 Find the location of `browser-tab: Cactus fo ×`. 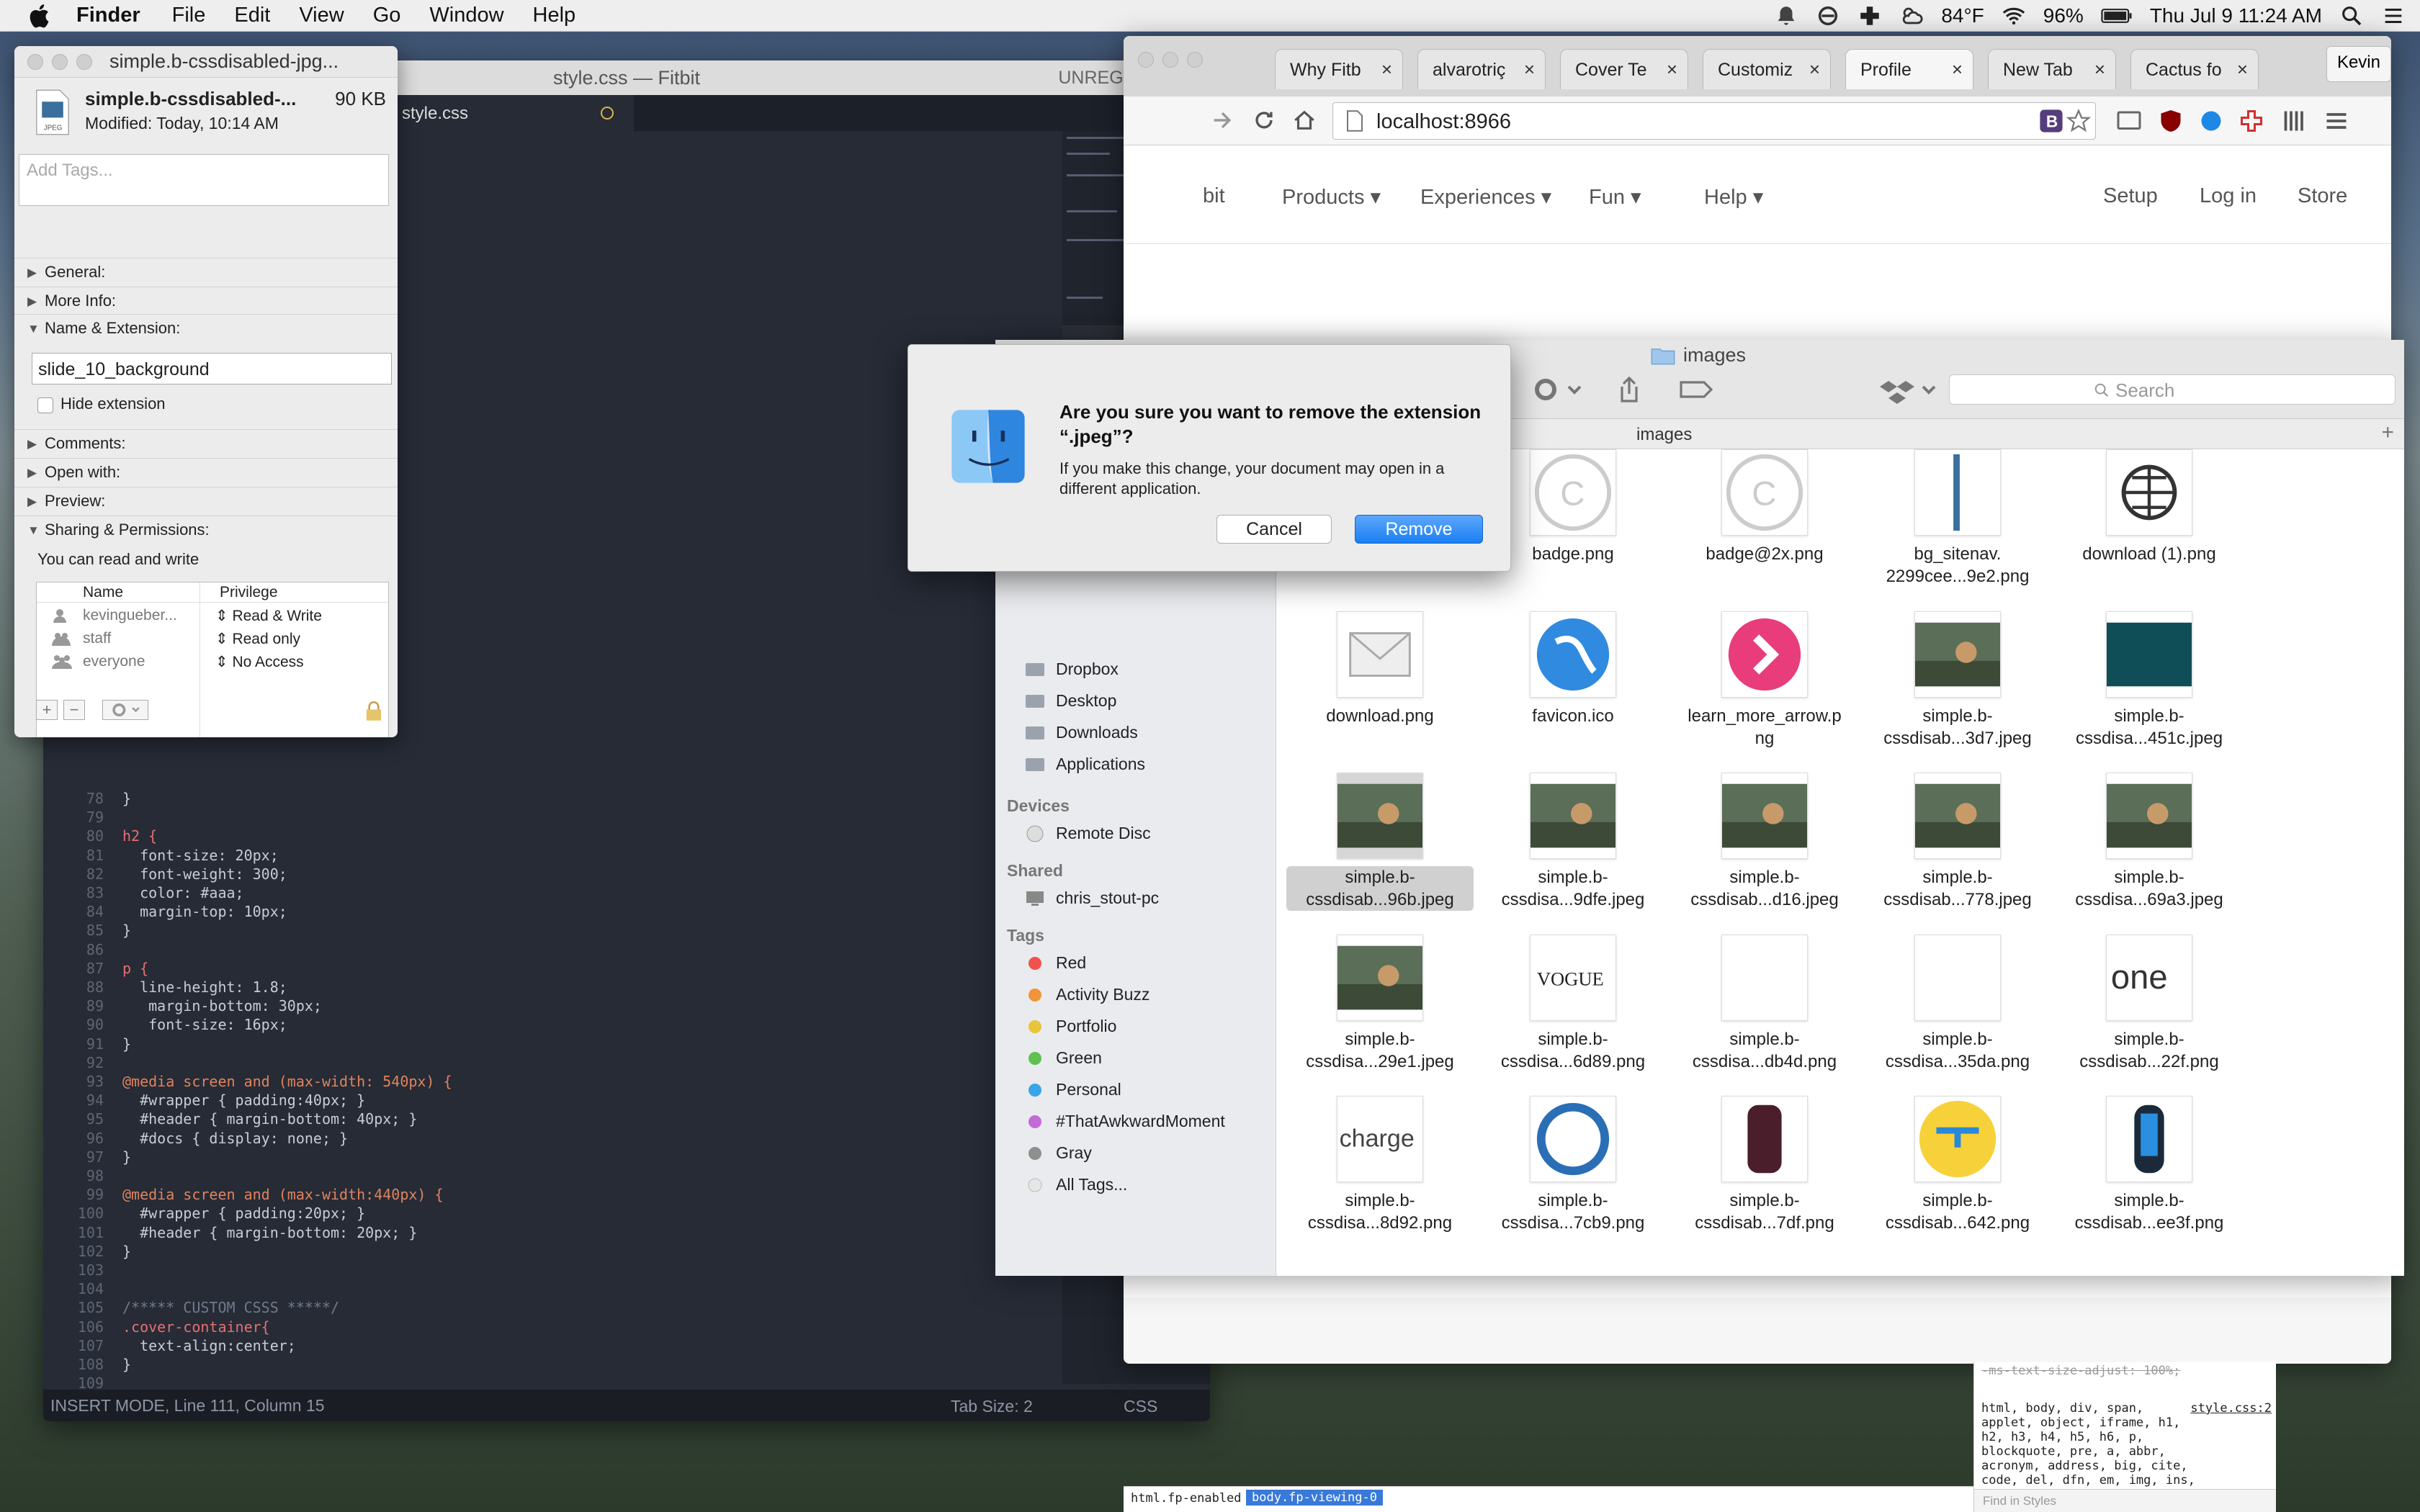

browser-tab: Cactus fo × is located at coordinates (2194, 69).